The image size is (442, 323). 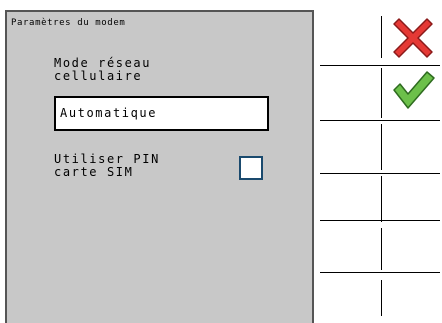 What do you see at coordinates (251, 168) in the screenshot?
I see `use-sim-pin-checkbox` at bounding box center [251, 168].